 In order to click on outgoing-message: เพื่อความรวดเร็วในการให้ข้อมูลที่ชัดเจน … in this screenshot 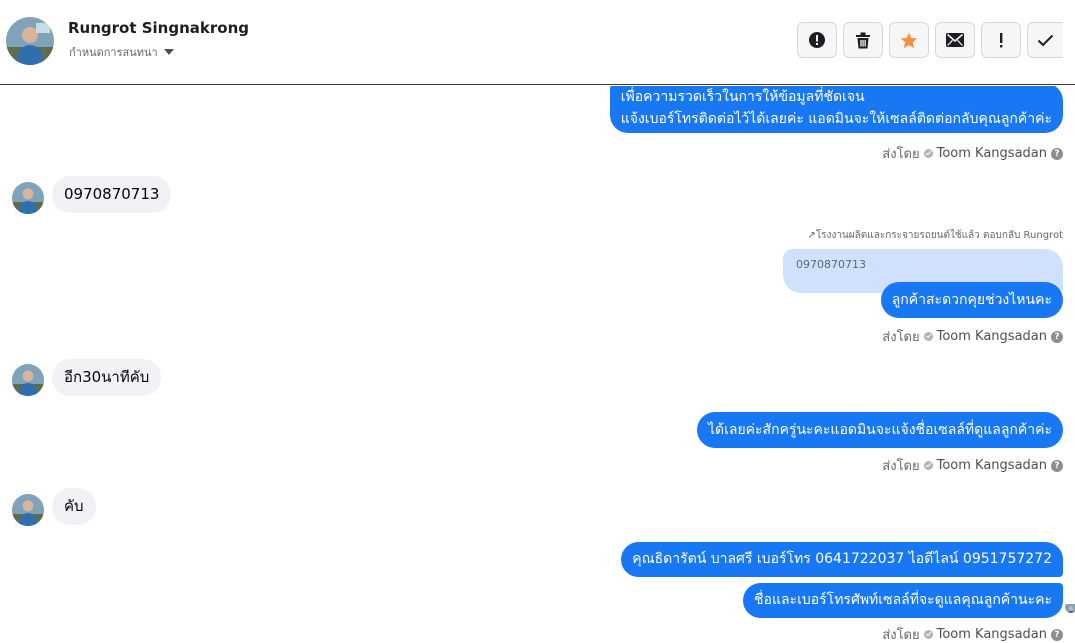, I will do `click(836, 109)`.